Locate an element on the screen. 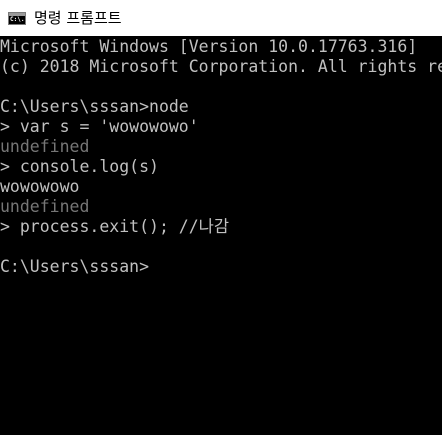 Image resolution: width=442 pixels, height=435 pixels. console-line-prompt-node: C:\Users\sssan>node is located at coordinates (94, 106).